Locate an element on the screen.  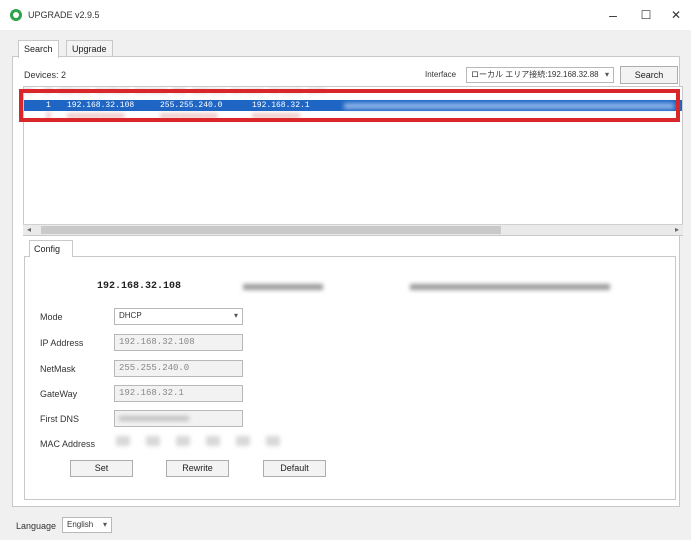
redacted-version is located at coordinates (510, 287).